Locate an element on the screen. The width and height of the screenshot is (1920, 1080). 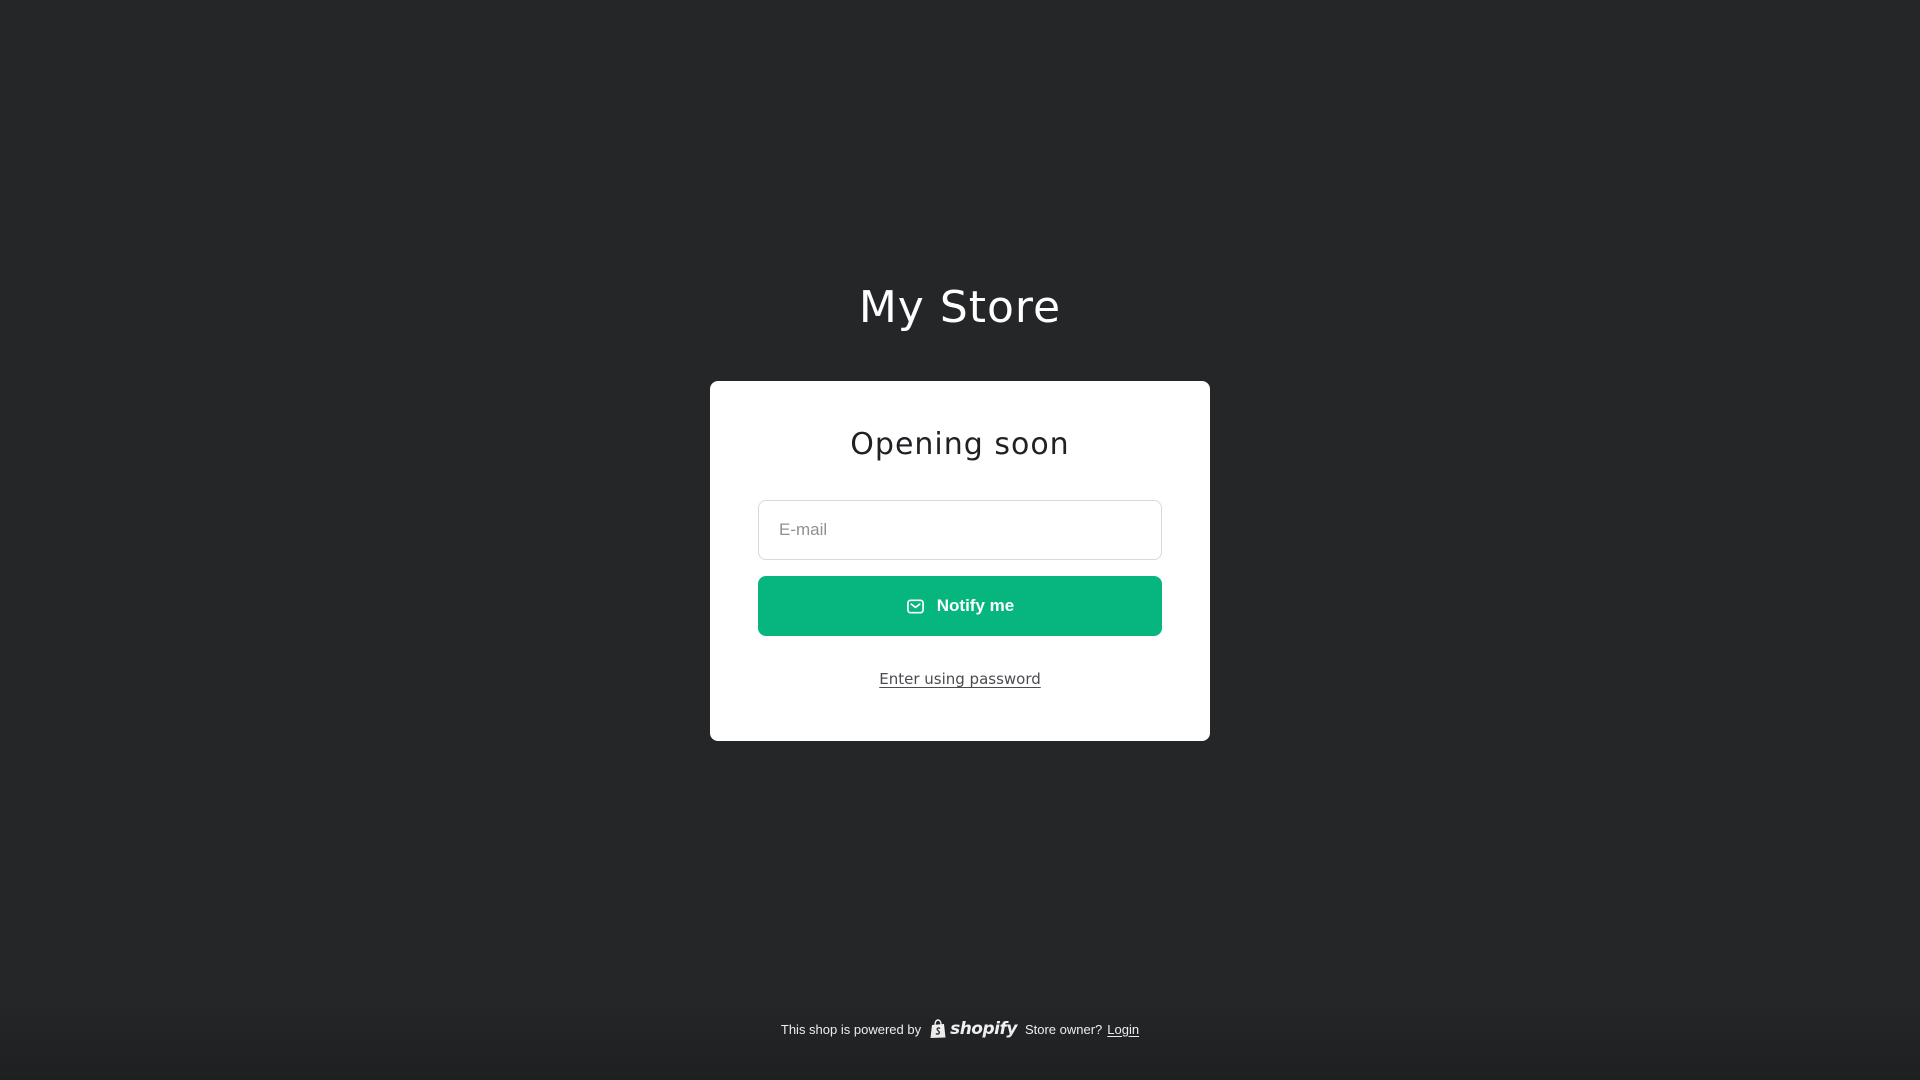
enter-password-link-row: Enter using password is located at coordinates (960, 679).